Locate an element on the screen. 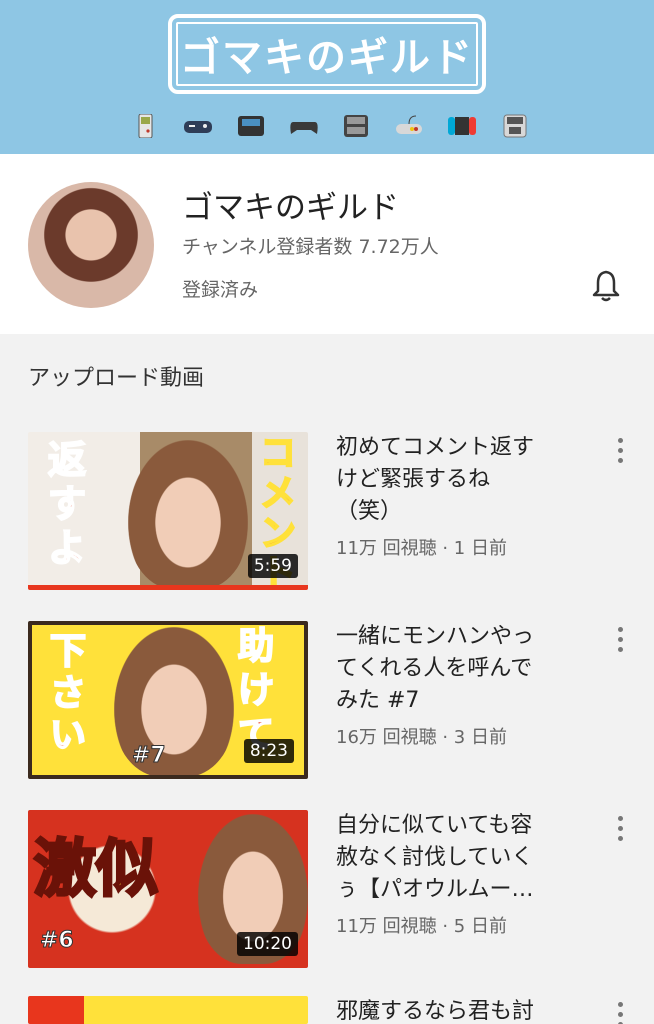 The image size is (654, 1024). video-item: 邪魔するなら君も討 is located at coordinates (327, 1010).